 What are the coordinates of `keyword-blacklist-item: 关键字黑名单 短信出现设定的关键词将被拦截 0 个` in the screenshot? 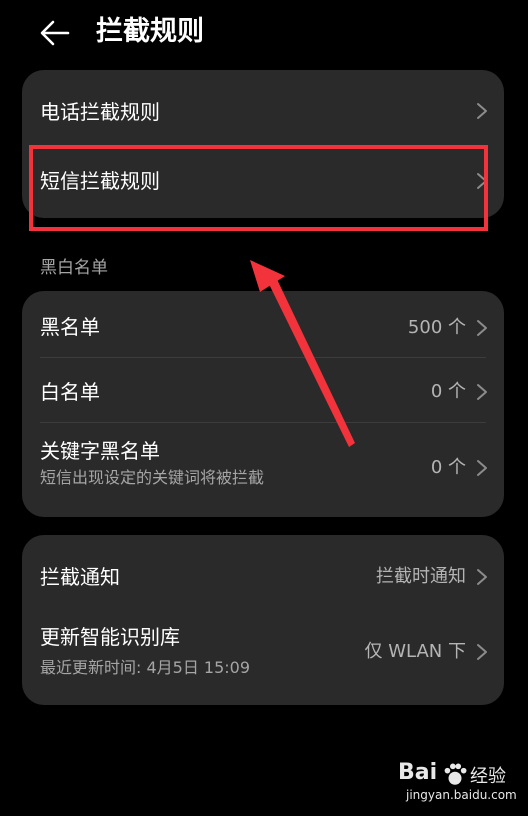 It's located at (263, 470).